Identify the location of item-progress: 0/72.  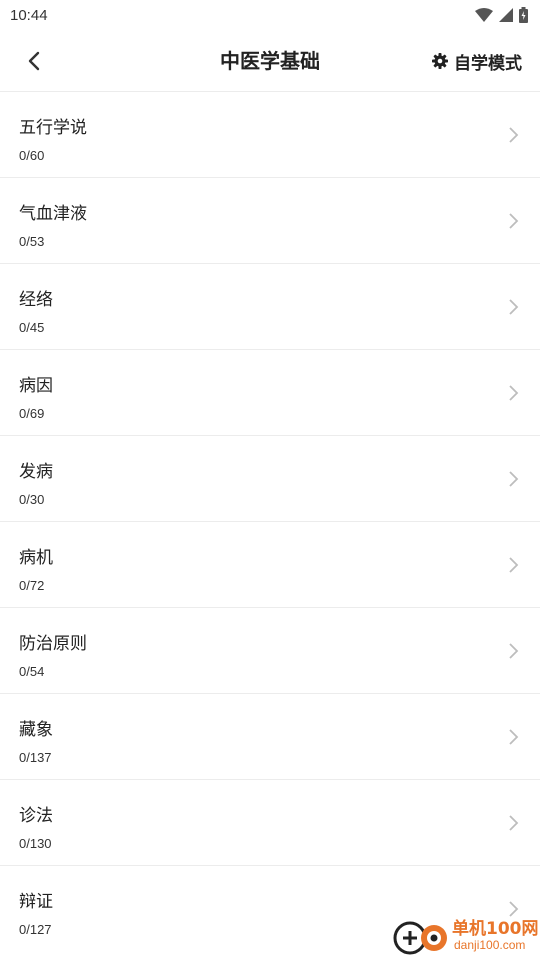
(32, 585).